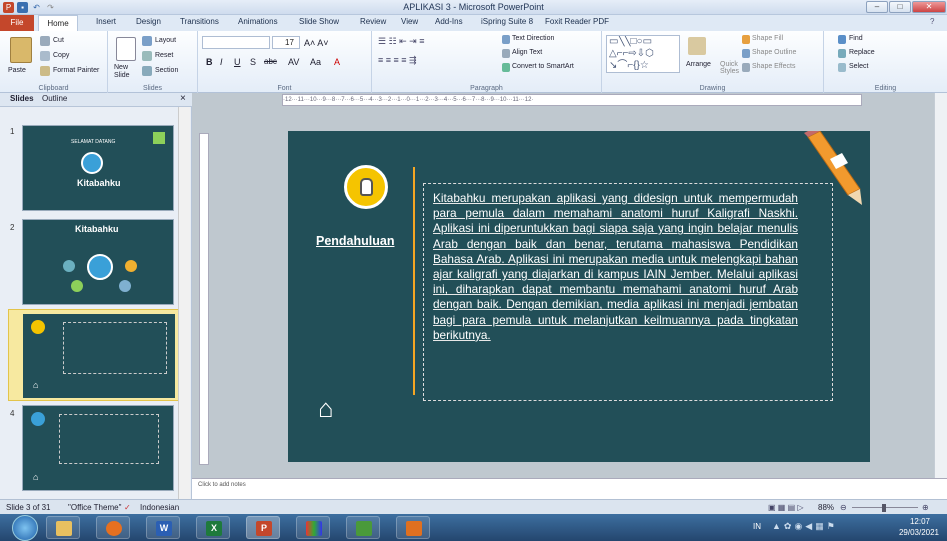 This screenshot has width=947, height=541. Describe the element at coordinates (842, 39) in the screenshot. I see `find-icon` at that location.